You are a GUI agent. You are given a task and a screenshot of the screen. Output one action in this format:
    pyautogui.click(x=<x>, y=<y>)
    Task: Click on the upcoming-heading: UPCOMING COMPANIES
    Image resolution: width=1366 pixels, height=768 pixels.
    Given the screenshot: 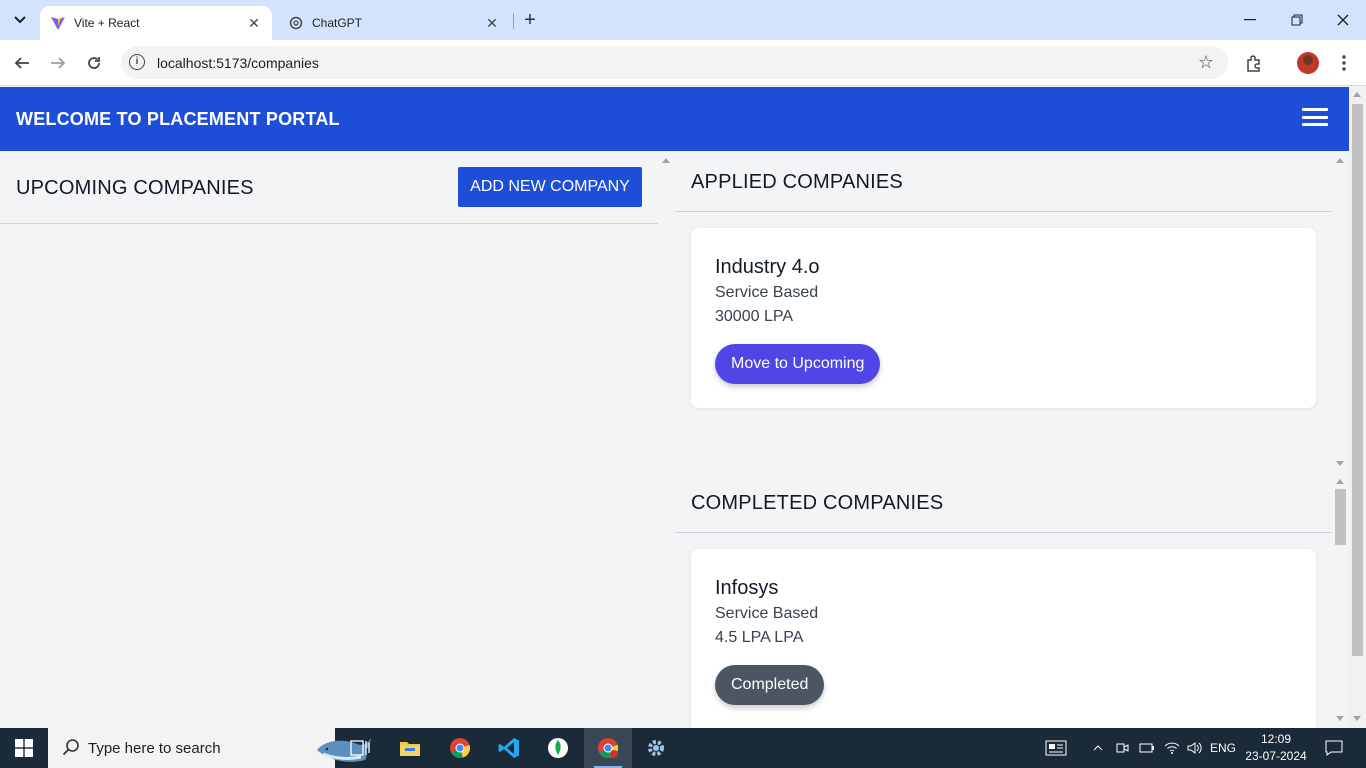 What is the action you would take?
    pyautogui.click(x=135, y=188)
    